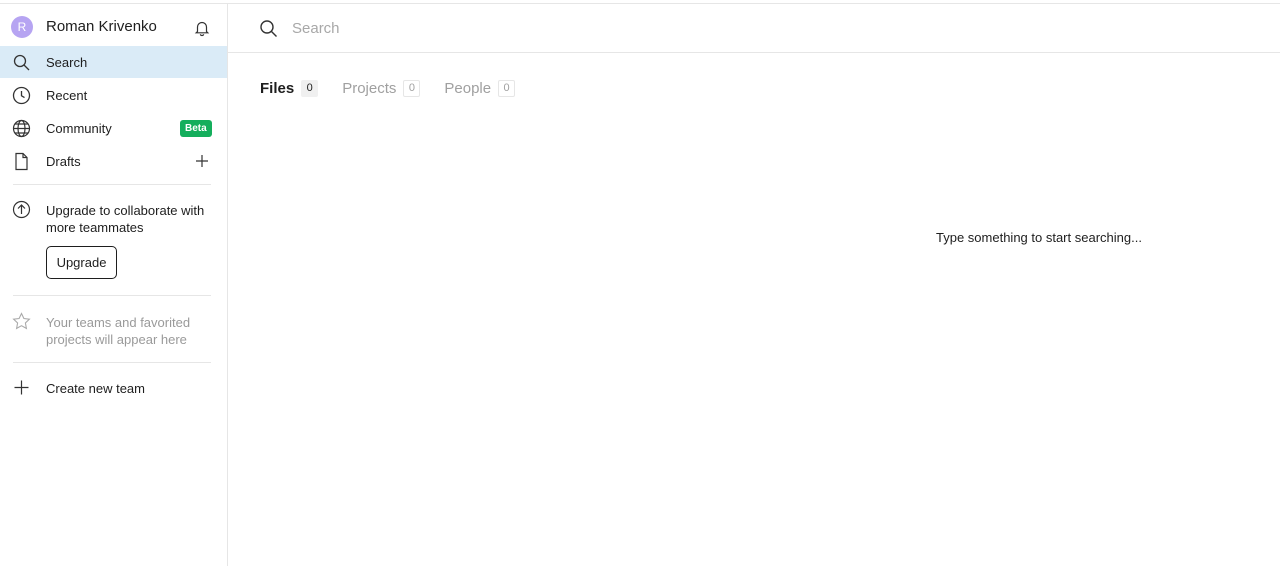 The image size is (1280, 566). I want to click on create-new-team-button: Create new team, so click(113, 388).